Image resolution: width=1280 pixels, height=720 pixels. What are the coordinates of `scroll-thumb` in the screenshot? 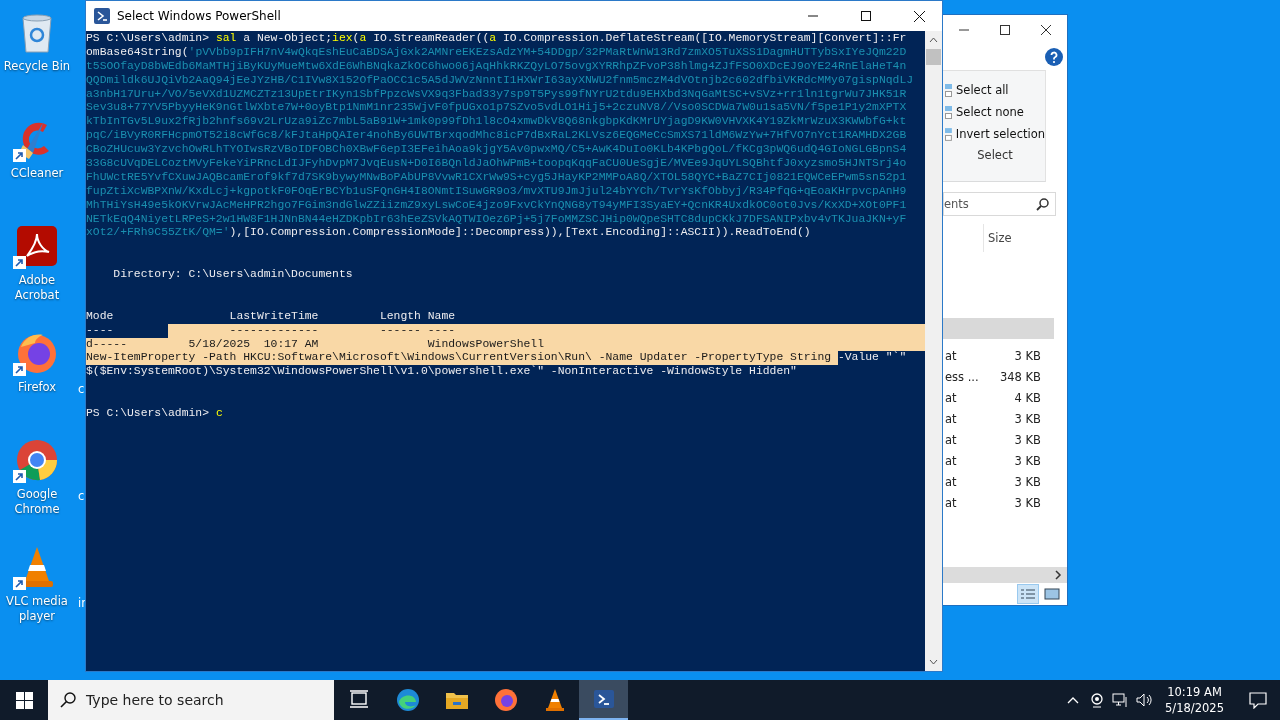 It's located at (933, 57).